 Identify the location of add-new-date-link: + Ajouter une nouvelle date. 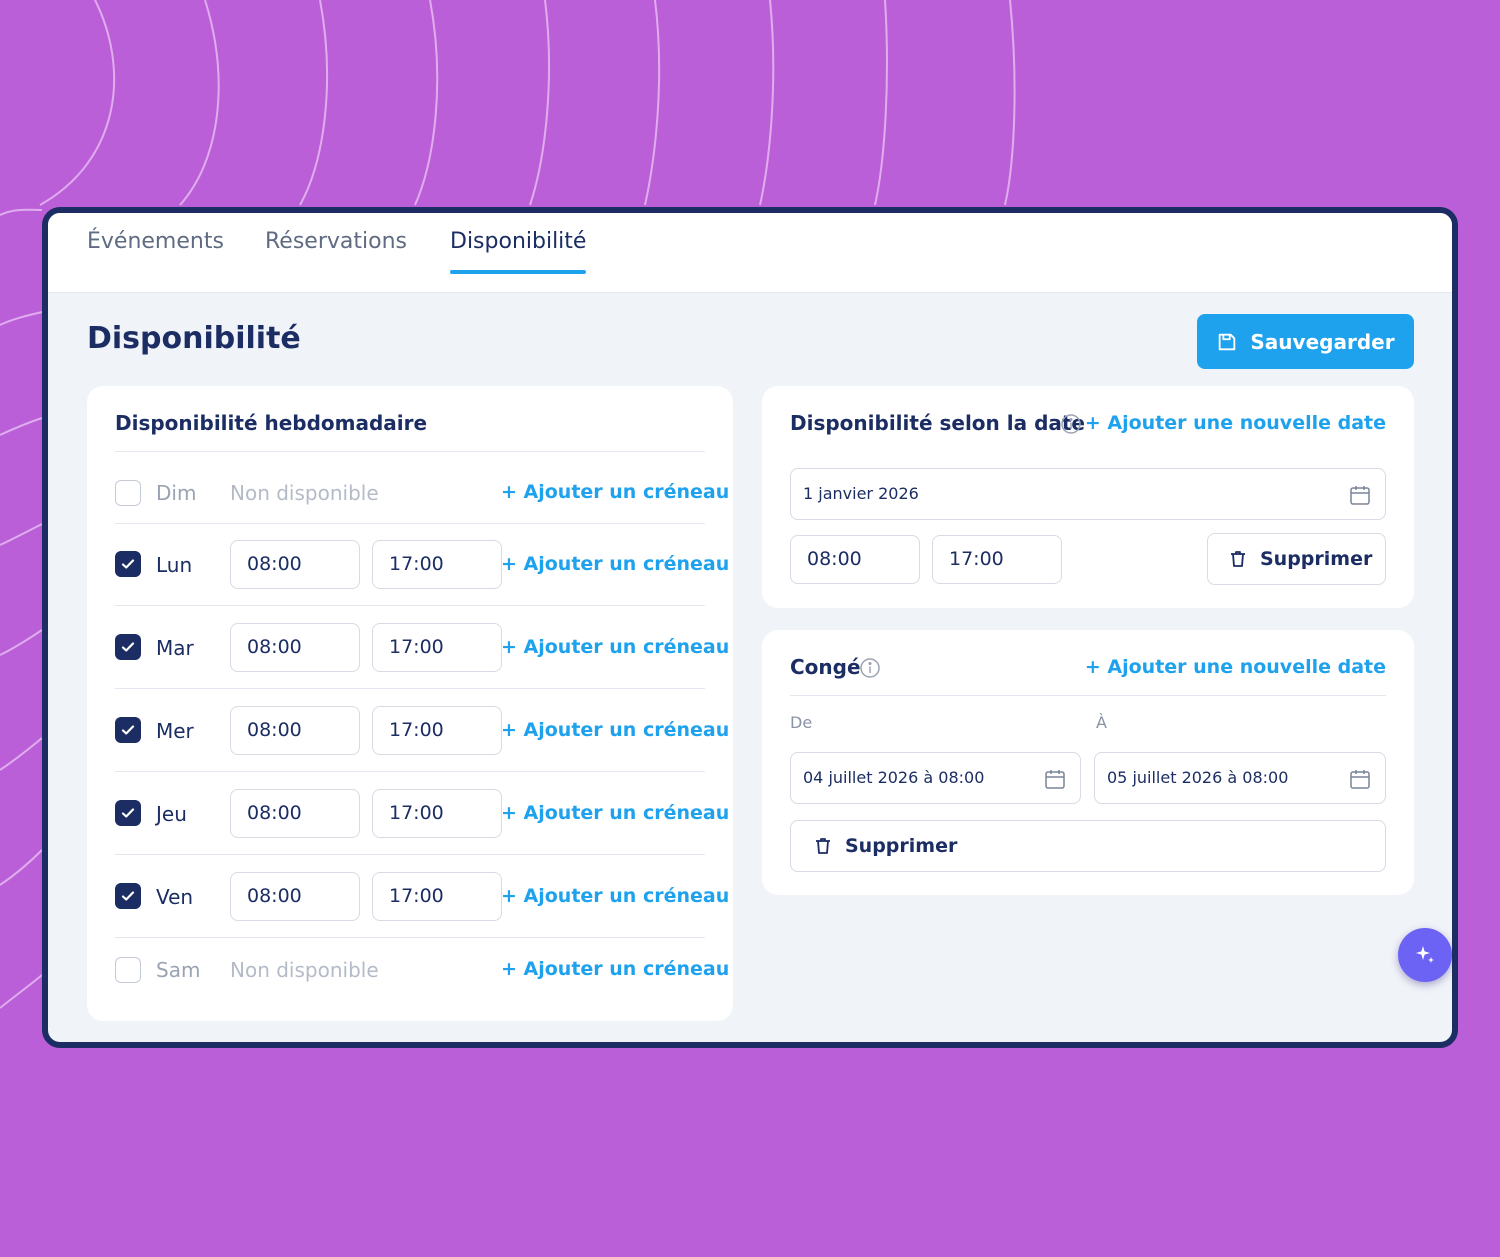
(1235, 423).